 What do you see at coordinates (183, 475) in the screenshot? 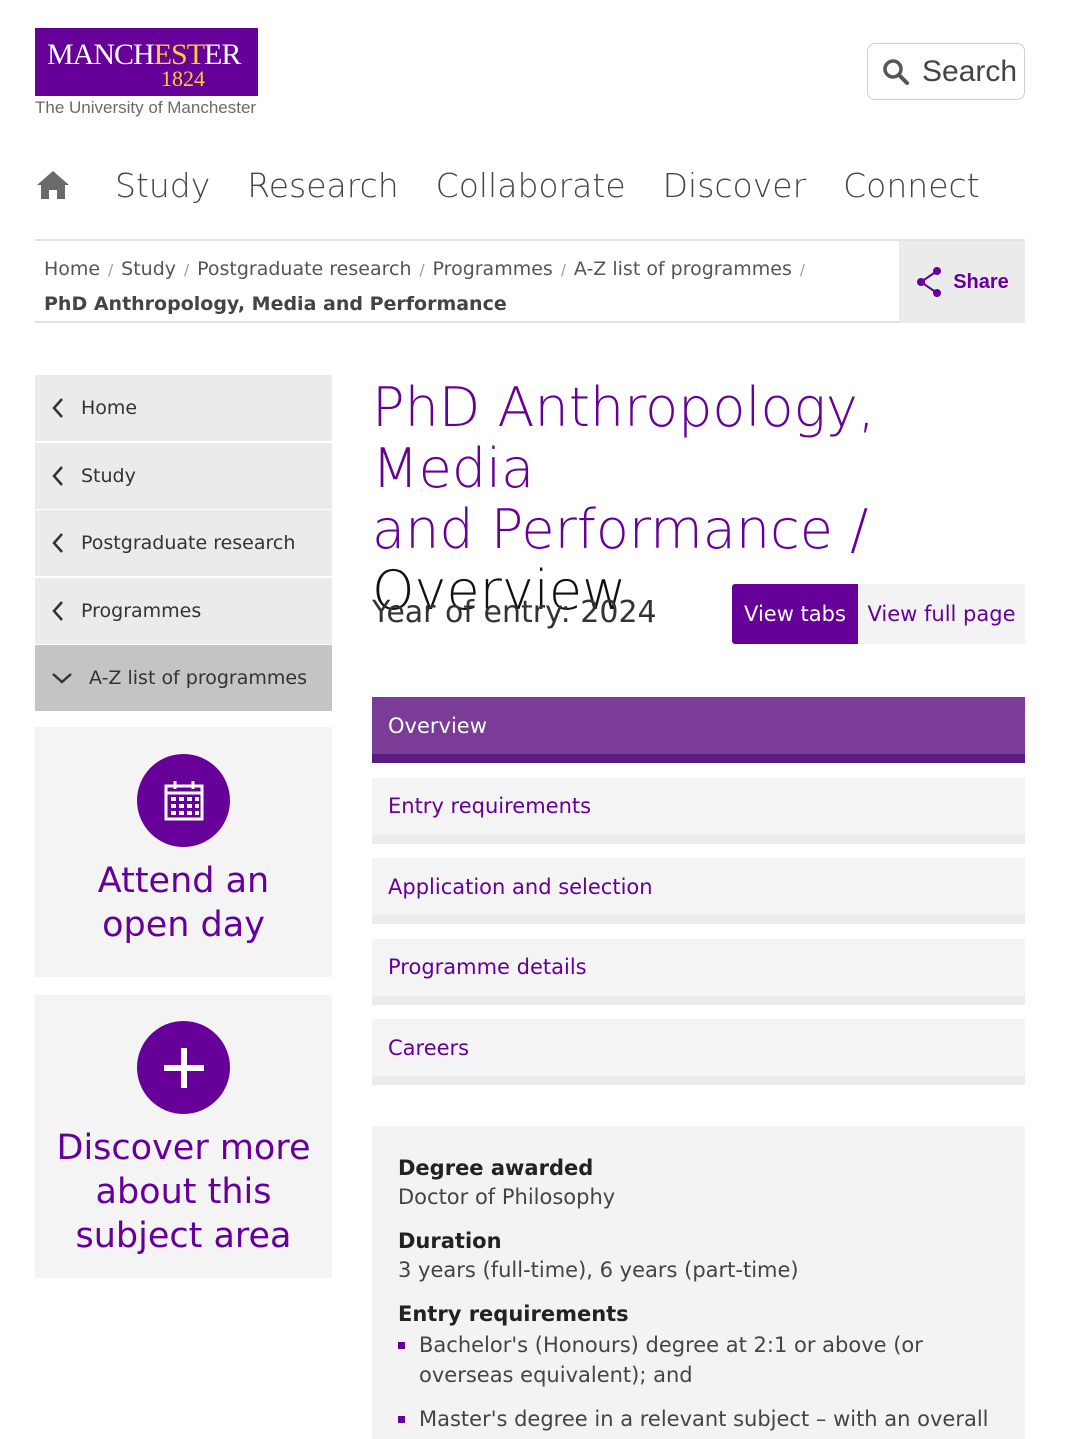
I see `sidebar-item-study: Study` at bounding box center [183, 475].